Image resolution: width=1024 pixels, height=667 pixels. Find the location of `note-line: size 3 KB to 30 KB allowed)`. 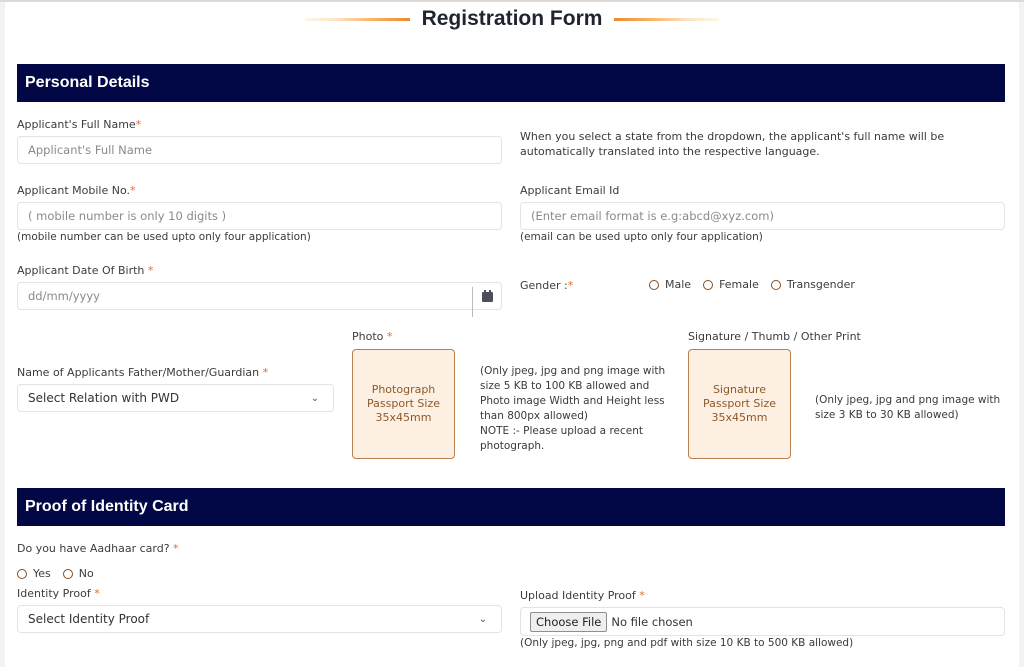

note-line: size 3 KB to 30 KB allowed) is located at coordinates (887, 415).